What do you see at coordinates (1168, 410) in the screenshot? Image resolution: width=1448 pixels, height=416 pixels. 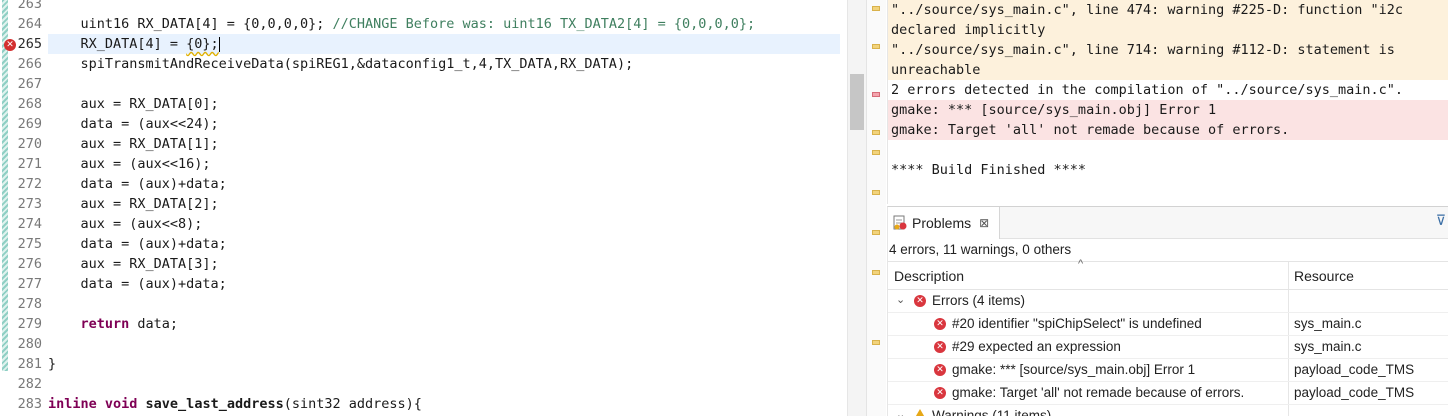 I see `tree-group-warnings: ⌄ Warnings (11 items)` at bounding box center [1168, 410].